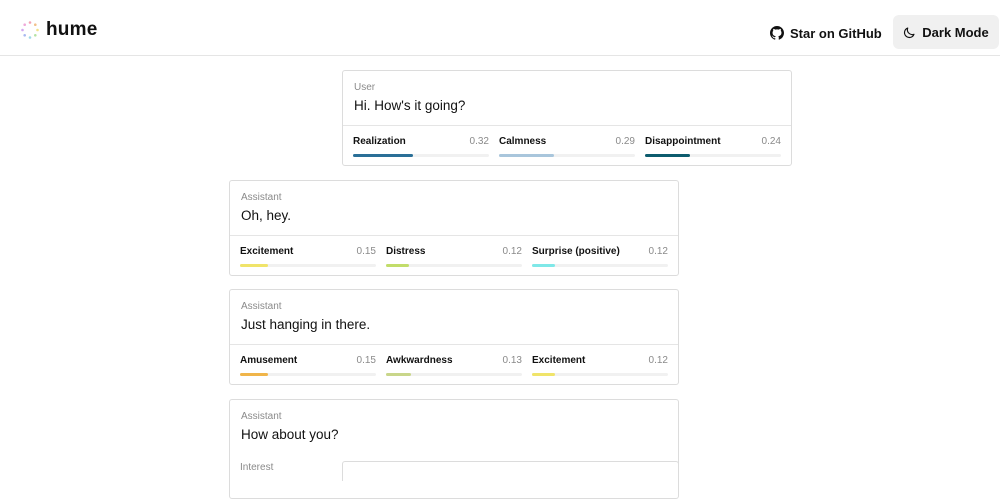 The width and height of the screenshot is (1000, 499). What do you see at coordinates (777, 33) in the screenshot?
I see `github-icon` at bounding box center [777, 33].